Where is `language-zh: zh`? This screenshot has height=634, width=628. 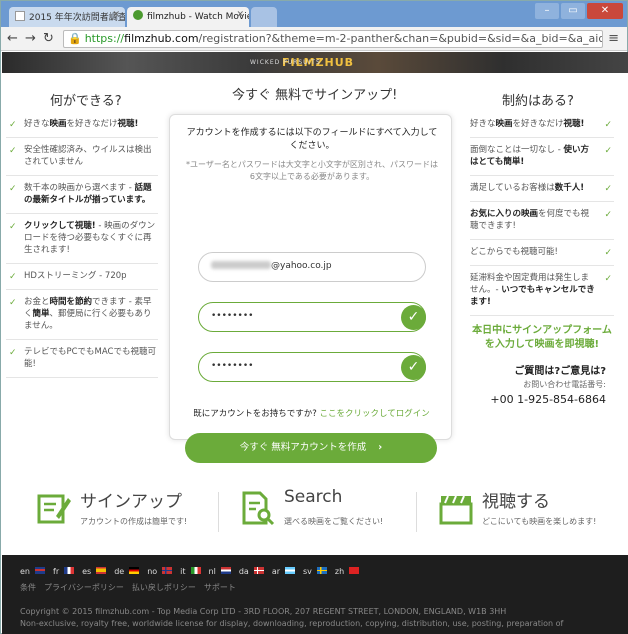
language-zh: zh is located at coordinates (349, 571).